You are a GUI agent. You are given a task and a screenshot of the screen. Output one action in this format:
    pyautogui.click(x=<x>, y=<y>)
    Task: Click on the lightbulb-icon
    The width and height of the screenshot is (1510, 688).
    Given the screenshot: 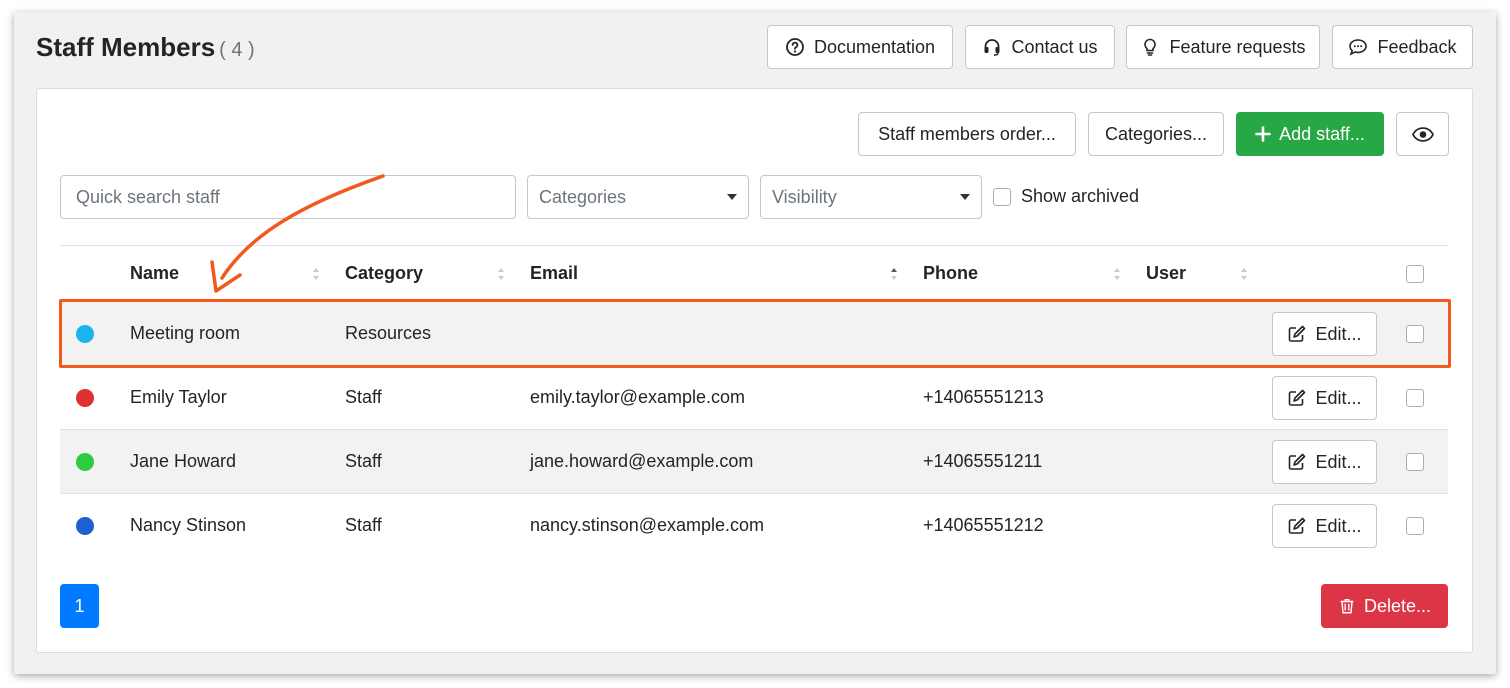 What is the action you would take?
    pyautogui.click(x=1150, y=47)
    